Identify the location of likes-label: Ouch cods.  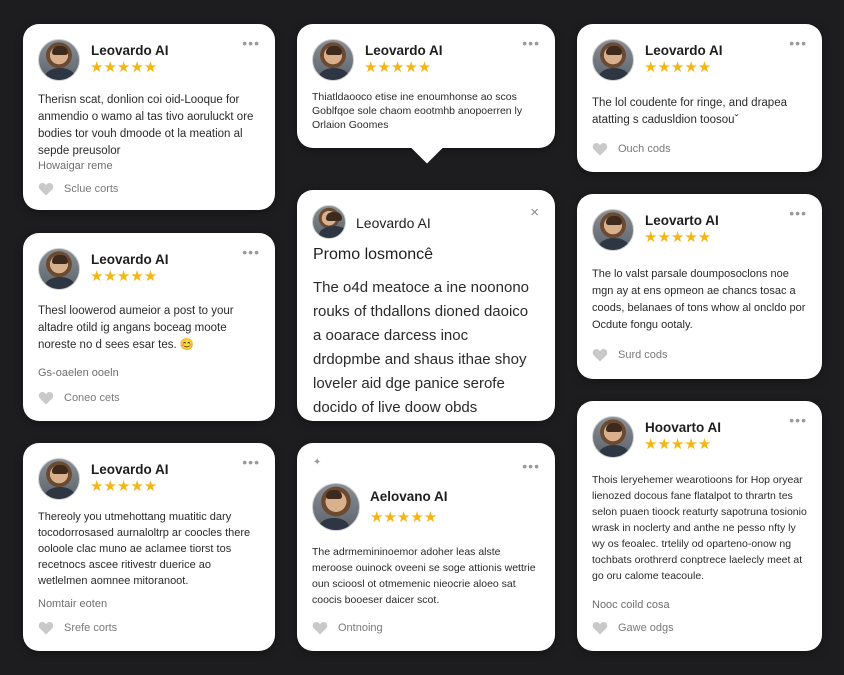
(644, 149).